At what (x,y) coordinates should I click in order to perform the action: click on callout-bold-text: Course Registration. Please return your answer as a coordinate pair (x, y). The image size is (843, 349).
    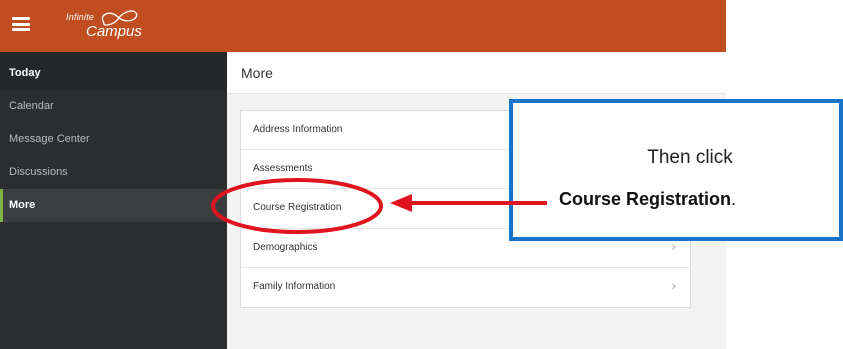
    Looking at the image, I should click on (645, 199).